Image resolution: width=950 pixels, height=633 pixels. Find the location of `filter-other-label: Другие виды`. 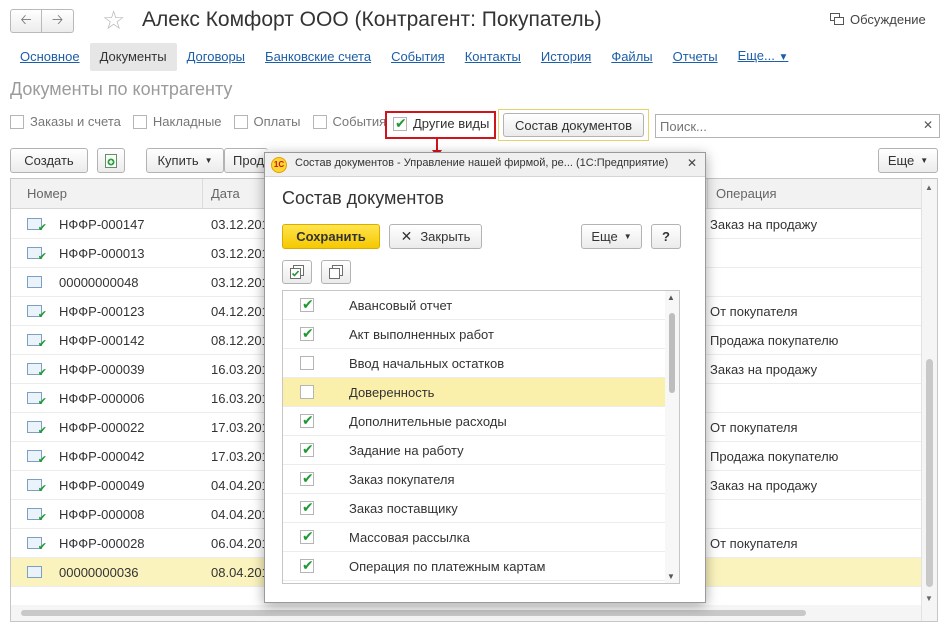

filter-other-label: Другие виды is located at coordinates (451, 123).